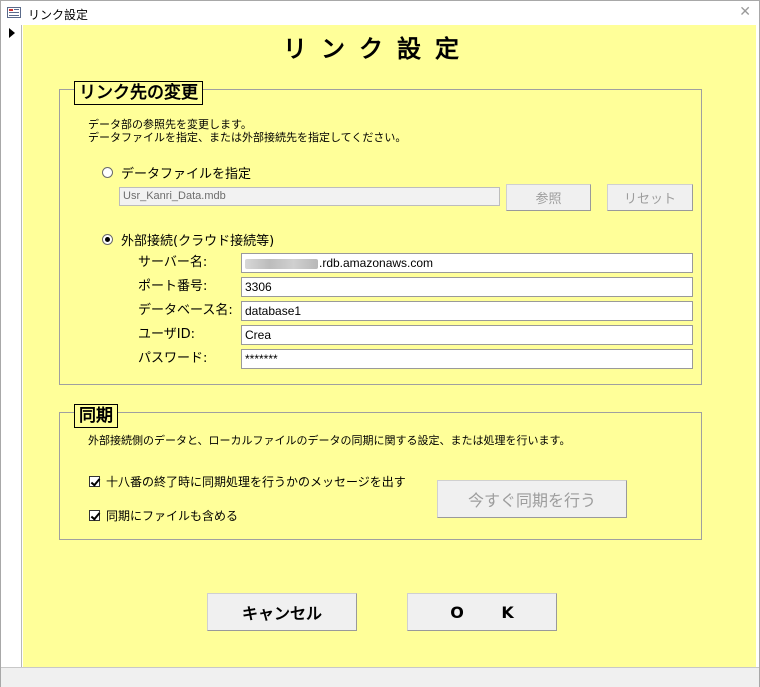 The height and width of the screenshot is (687, 760). What do you see at coordinates (247, 137) in the screenshot?
I see `link-target-description-2: データファイルを指定、または外部接続先を指定してください。` at bounding box center [247, 137].